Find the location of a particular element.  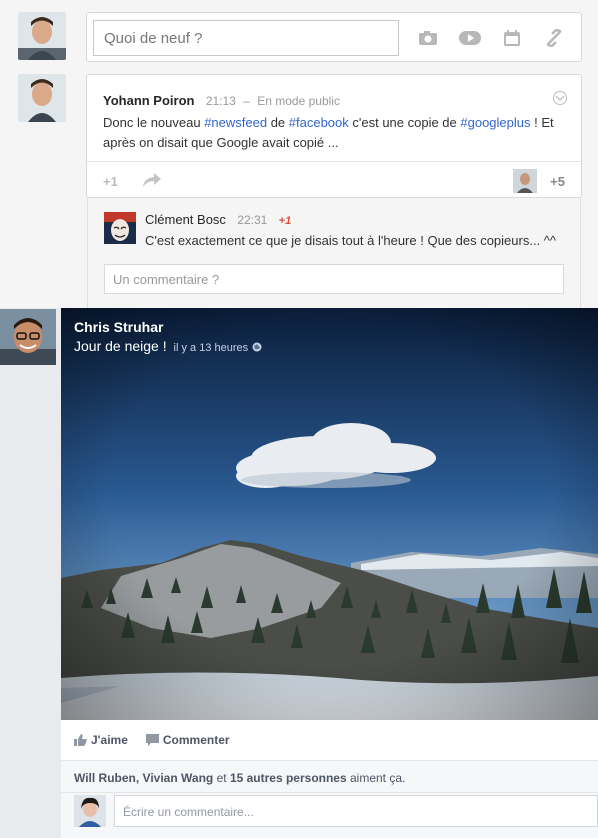

comment-plus-one: +1 is located at coordinates (285, 221).